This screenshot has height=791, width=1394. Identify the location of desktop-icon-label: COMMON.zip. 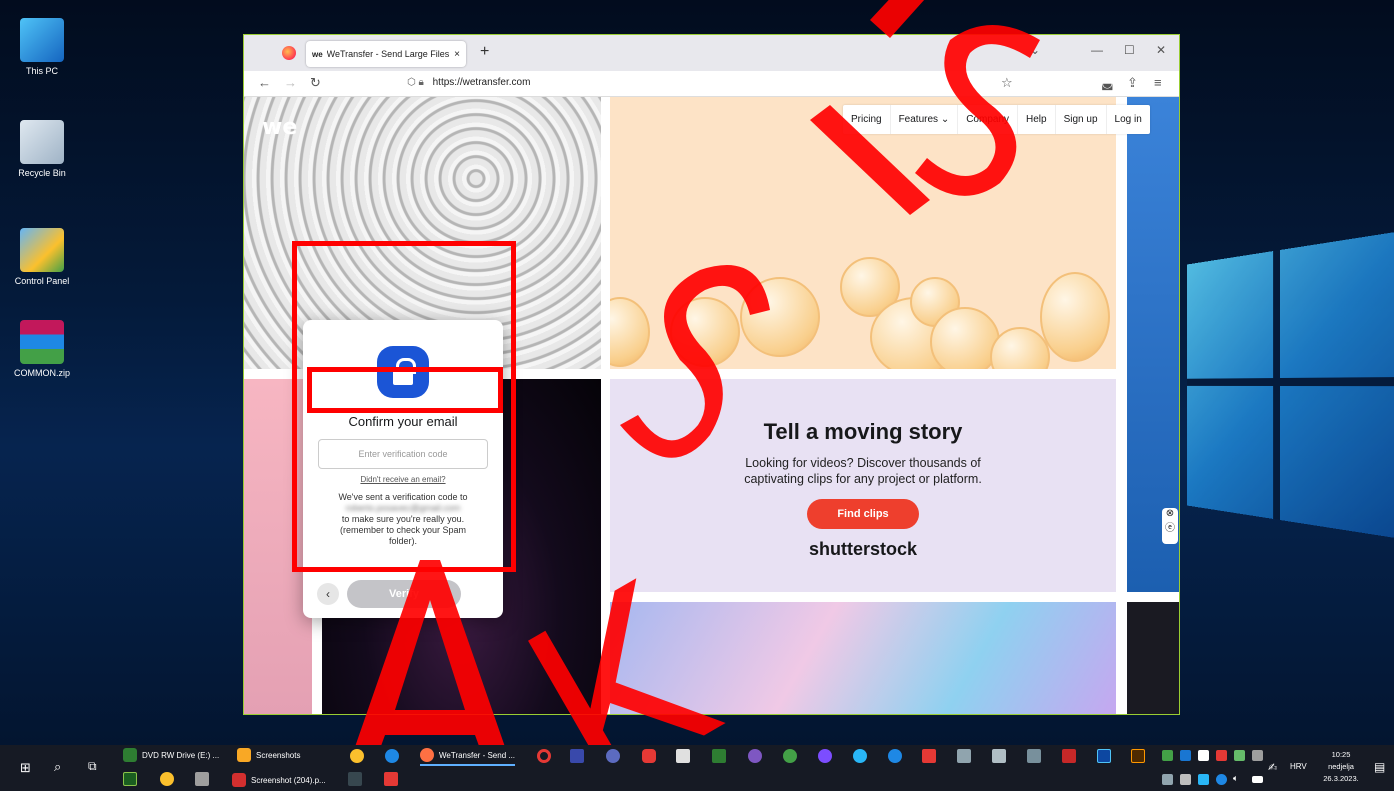
(42, 373).